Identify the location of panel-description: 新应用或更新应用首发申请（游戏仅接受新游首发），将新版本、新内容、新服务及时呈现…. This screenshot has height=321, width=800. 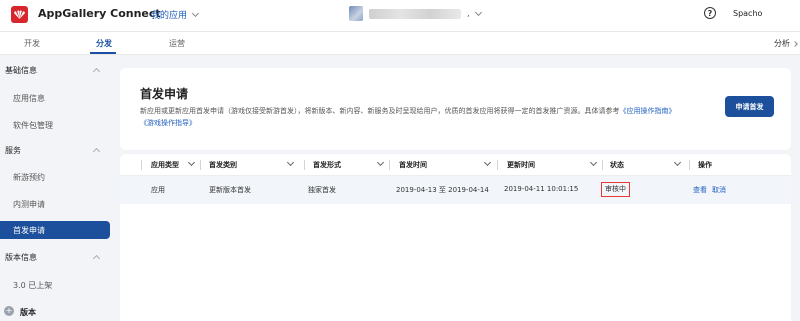
(425, 117).